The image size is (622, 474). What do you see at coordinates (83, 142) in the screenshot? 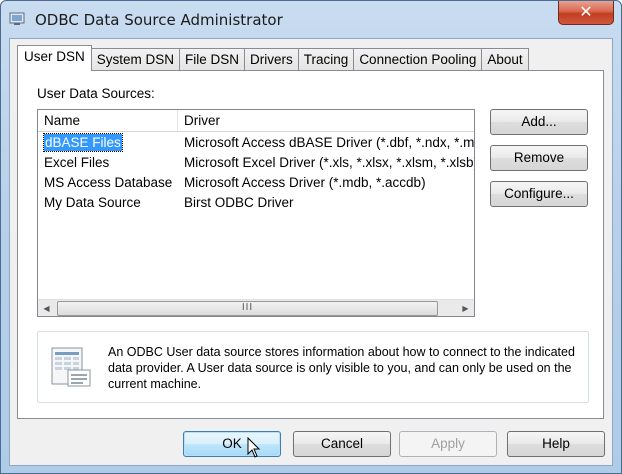
I see `selected-name-text: dBASE Files` at bounding box center [83, 142].